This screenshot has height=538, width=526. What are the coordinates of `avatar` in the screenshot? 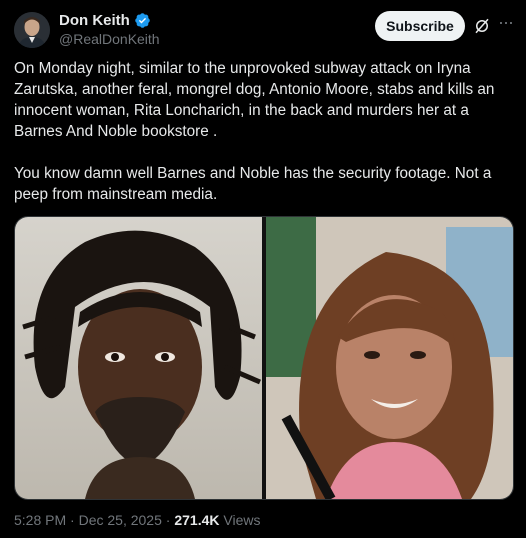 It's located at (32, 30).